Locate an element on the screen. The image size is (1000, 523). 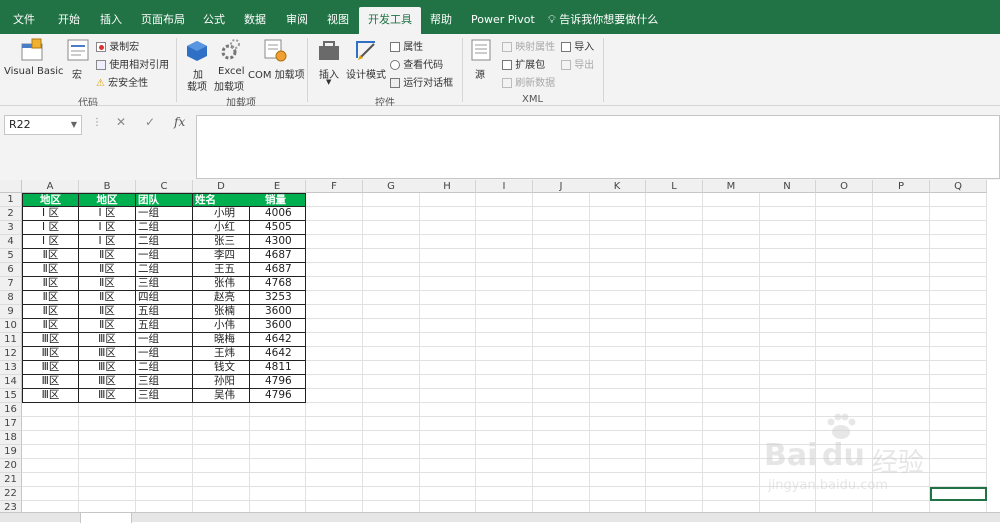
enter-check-icon: ✓ is located at coordinates (150, 122).